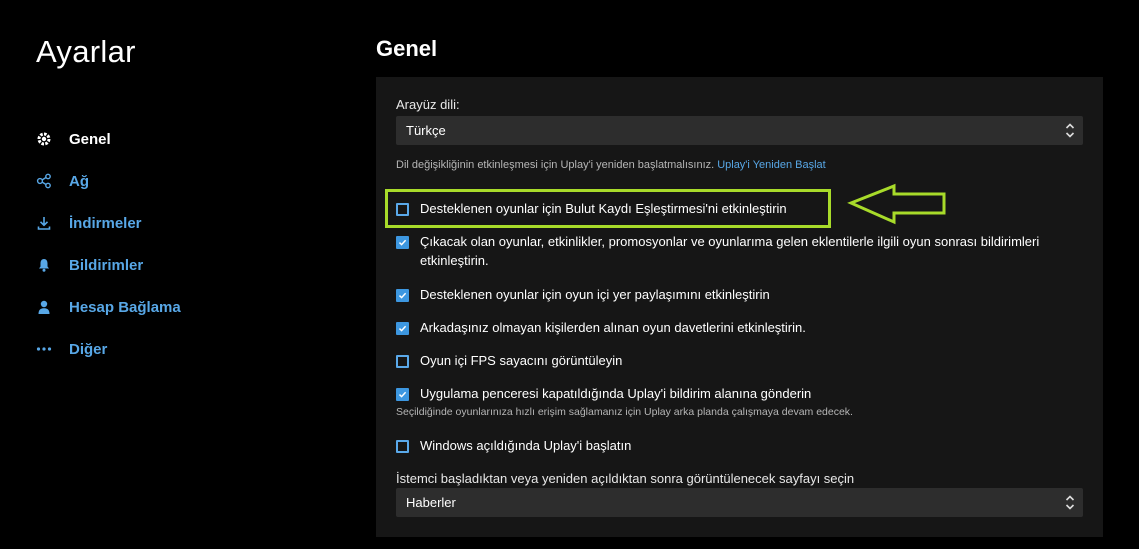  I want to click on language-select-value: Türkçe, so click(426, 130).